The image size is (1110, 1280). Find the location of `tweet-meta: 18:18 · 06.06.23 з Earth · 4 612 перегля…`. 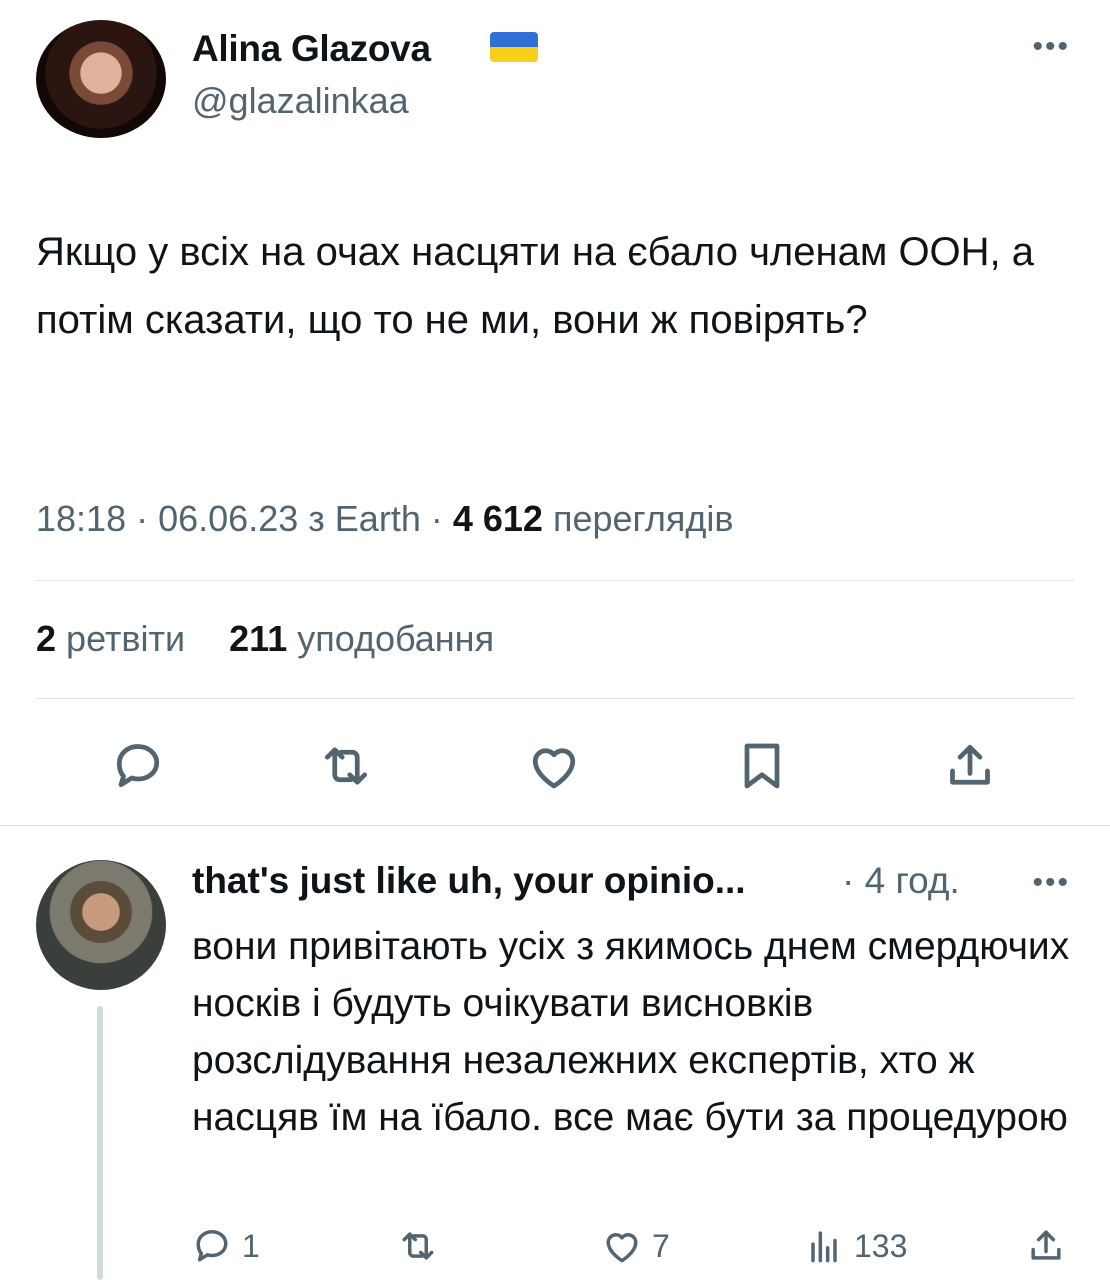

tweet-meta: 18:18 · 06.06.23 з Earth · 4 612 перегля… is located at coordinates (385, 518).